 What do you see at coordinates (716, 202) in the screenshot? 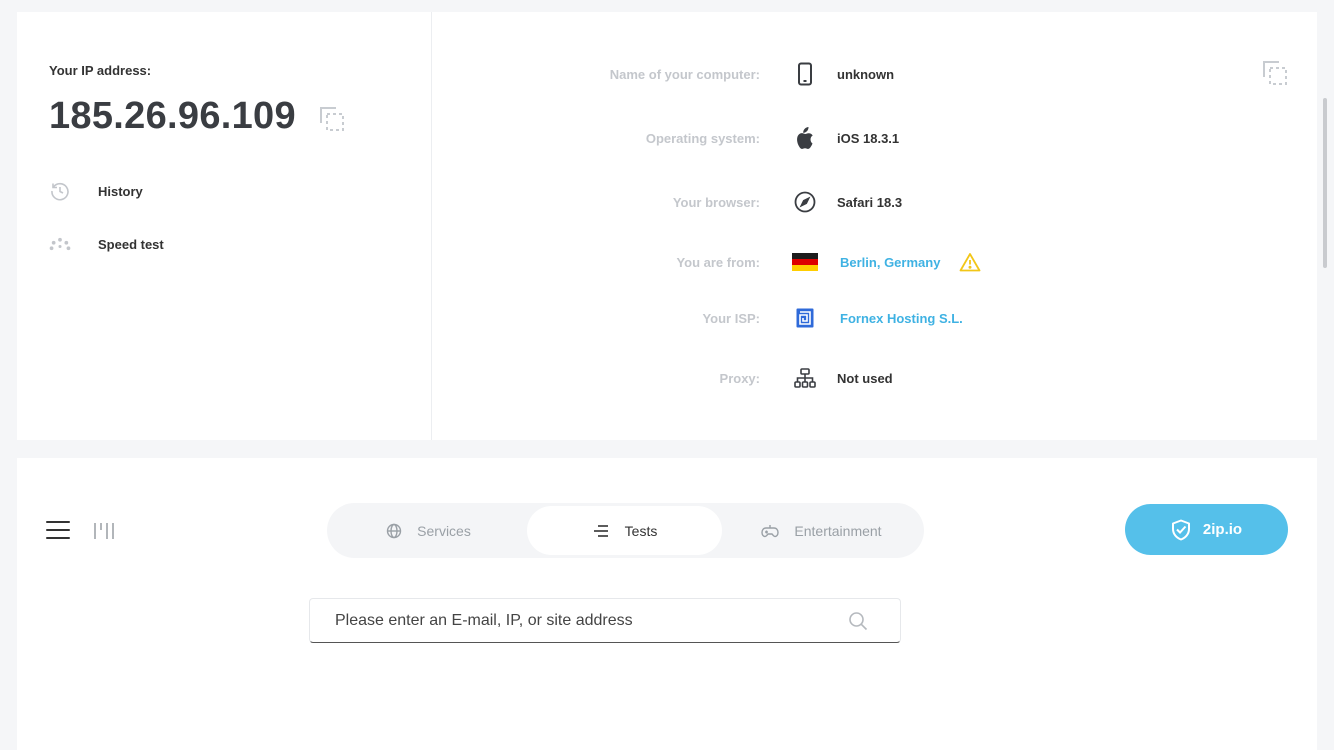
I see `browser-label: Your browser:` at bounding box center [716, 202].